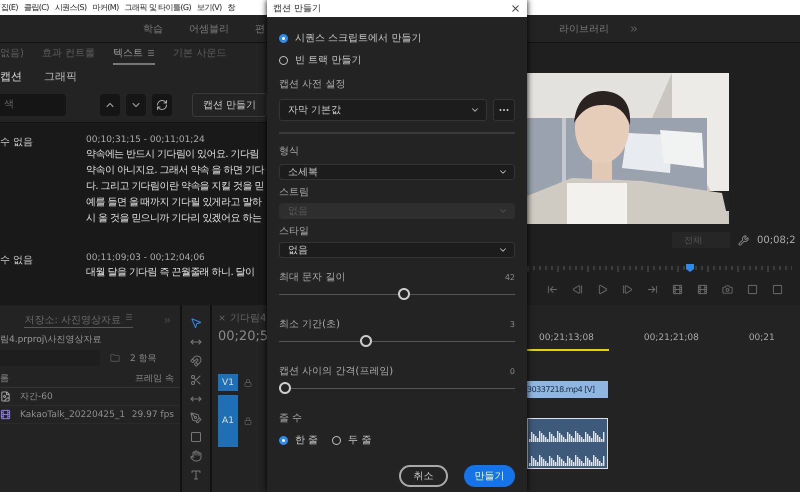 This screenshot has width=800, height=492. Describe the element at coordinates (309, 324) in the screenshot. I see `slider-label: 최소 기간(초)` at that location.